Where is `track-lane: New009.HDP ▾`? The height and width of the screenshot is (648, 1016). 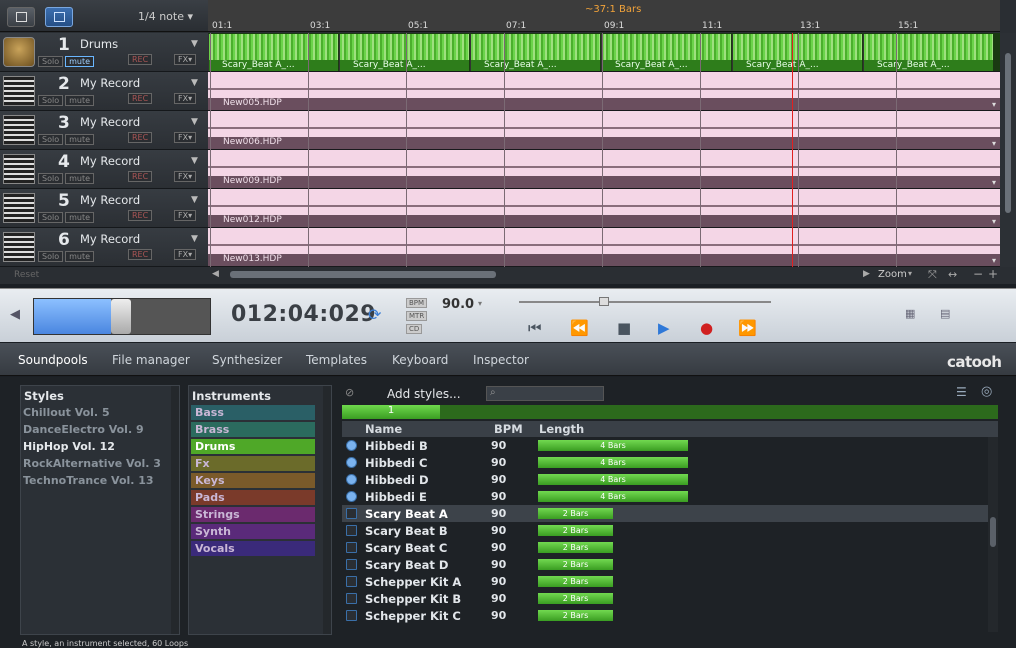
track-lane: New009.HDP ▾ is located at coordinates (604, 169).